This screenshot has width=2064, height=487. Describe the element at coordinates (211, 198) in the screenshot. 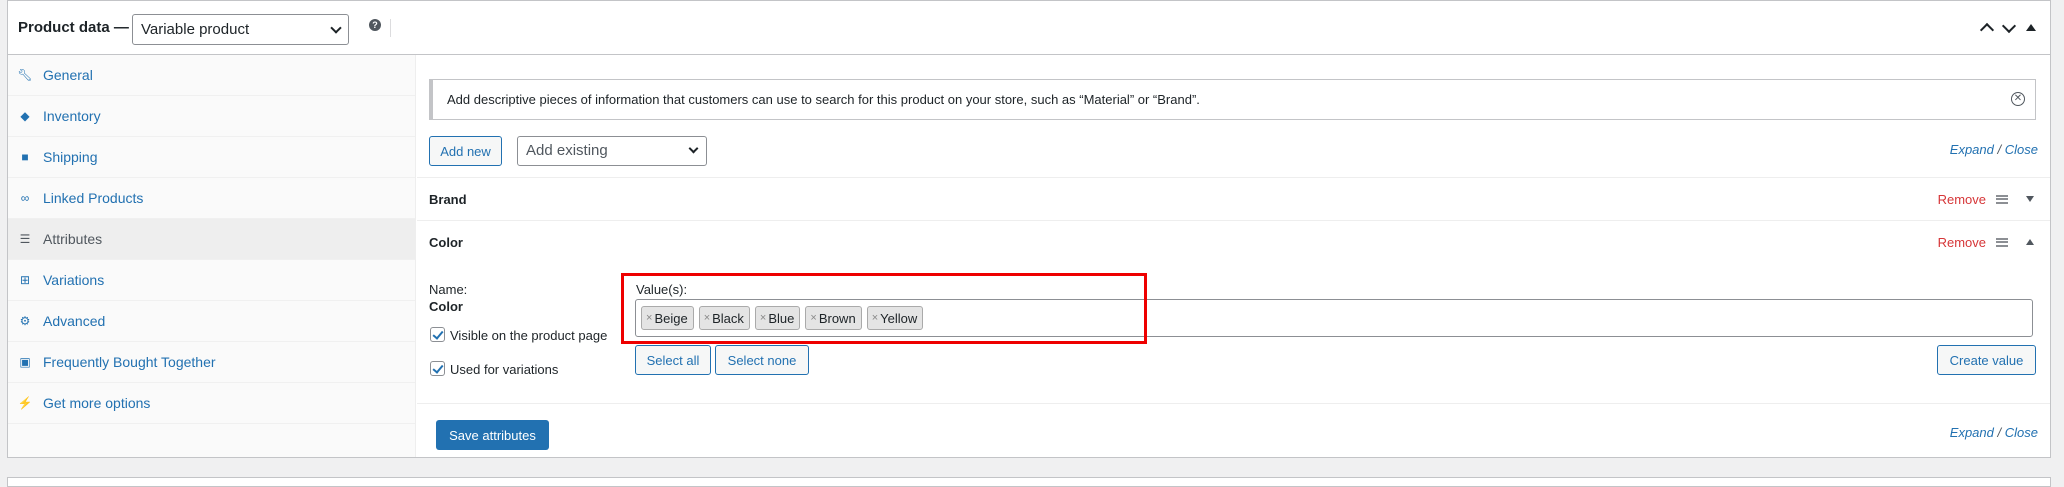

I see `sidebar-item-linked-products: ∞ Linked Products` at that location.